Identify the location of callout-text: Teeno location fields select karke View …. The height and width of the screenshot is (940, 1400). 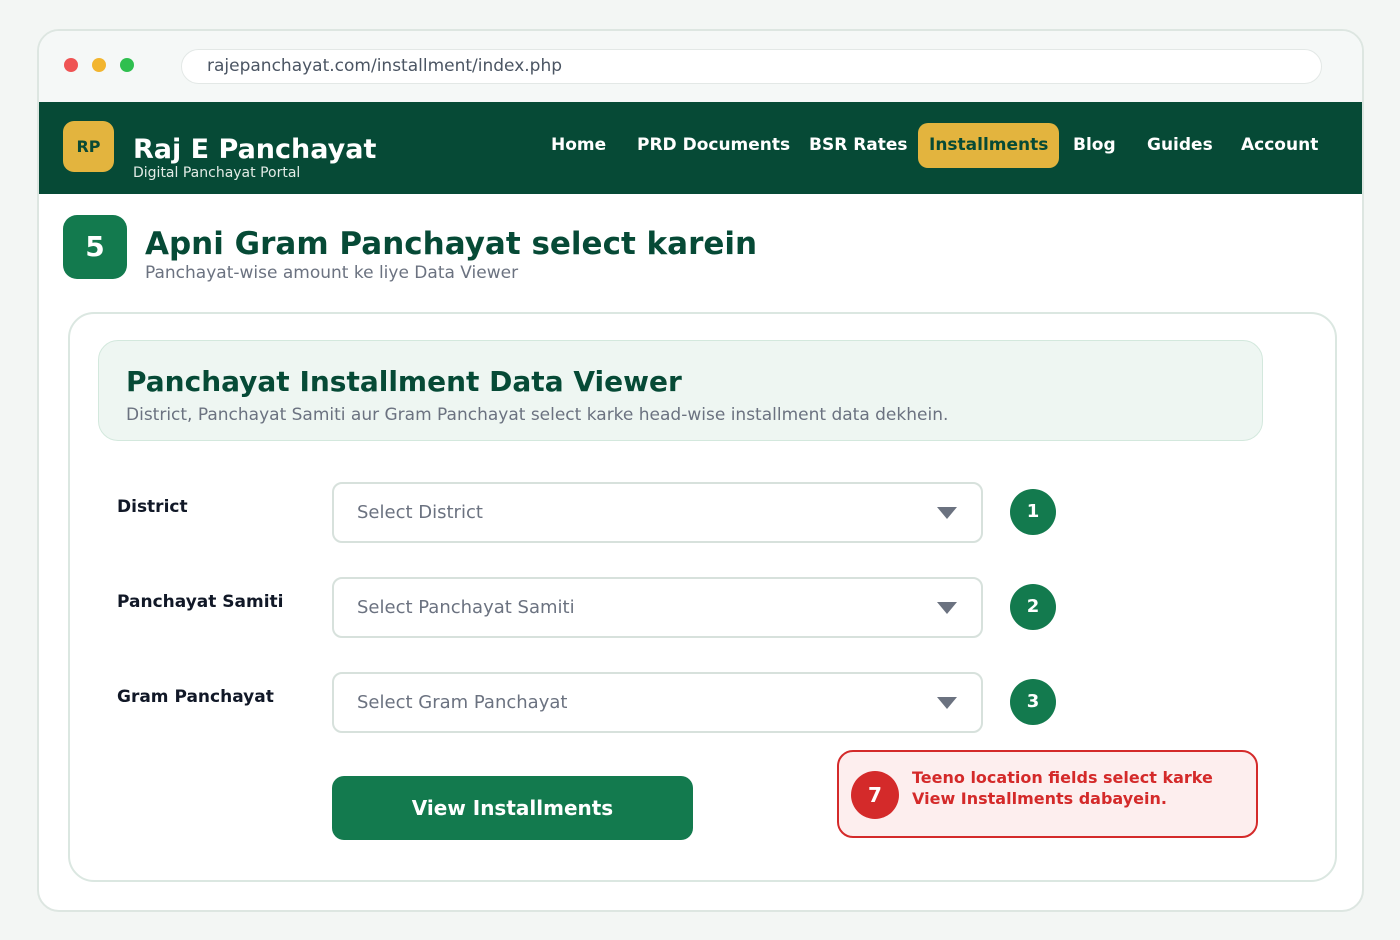
(1062, 788).